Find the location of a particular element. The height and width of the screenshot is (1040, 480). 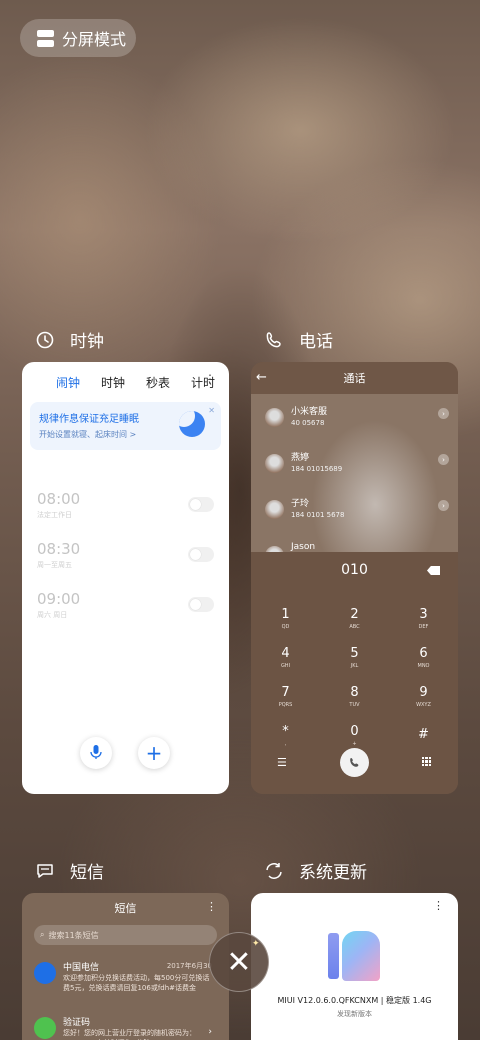

phone-screen-title: 通话 is located at coordinates (354, 378).